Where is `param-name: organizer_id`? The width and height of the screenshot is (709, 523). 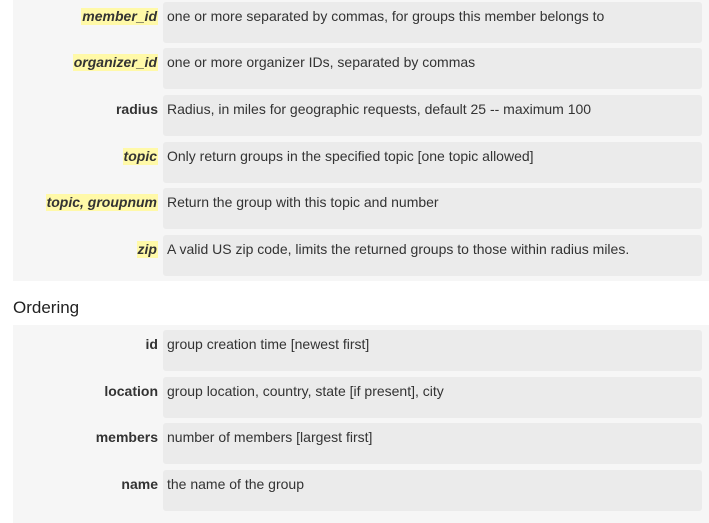
param-name: organizer_id is located at coordinates (115, 62).